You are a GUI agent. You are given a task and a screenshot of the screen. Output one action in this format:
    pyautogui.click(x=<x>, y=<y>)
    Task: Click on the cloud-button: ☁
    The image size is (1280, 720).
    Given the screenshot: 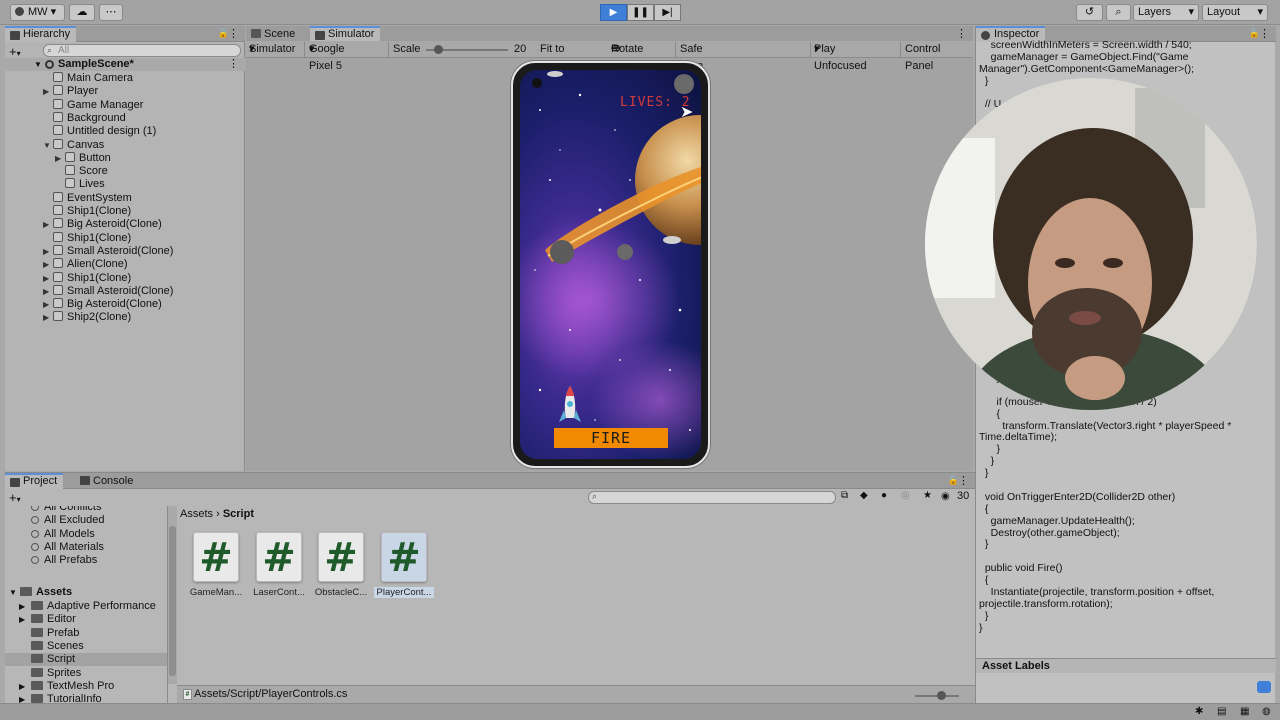 What is the action you would take?
    pyautogui.click(x=82, y=12)
    